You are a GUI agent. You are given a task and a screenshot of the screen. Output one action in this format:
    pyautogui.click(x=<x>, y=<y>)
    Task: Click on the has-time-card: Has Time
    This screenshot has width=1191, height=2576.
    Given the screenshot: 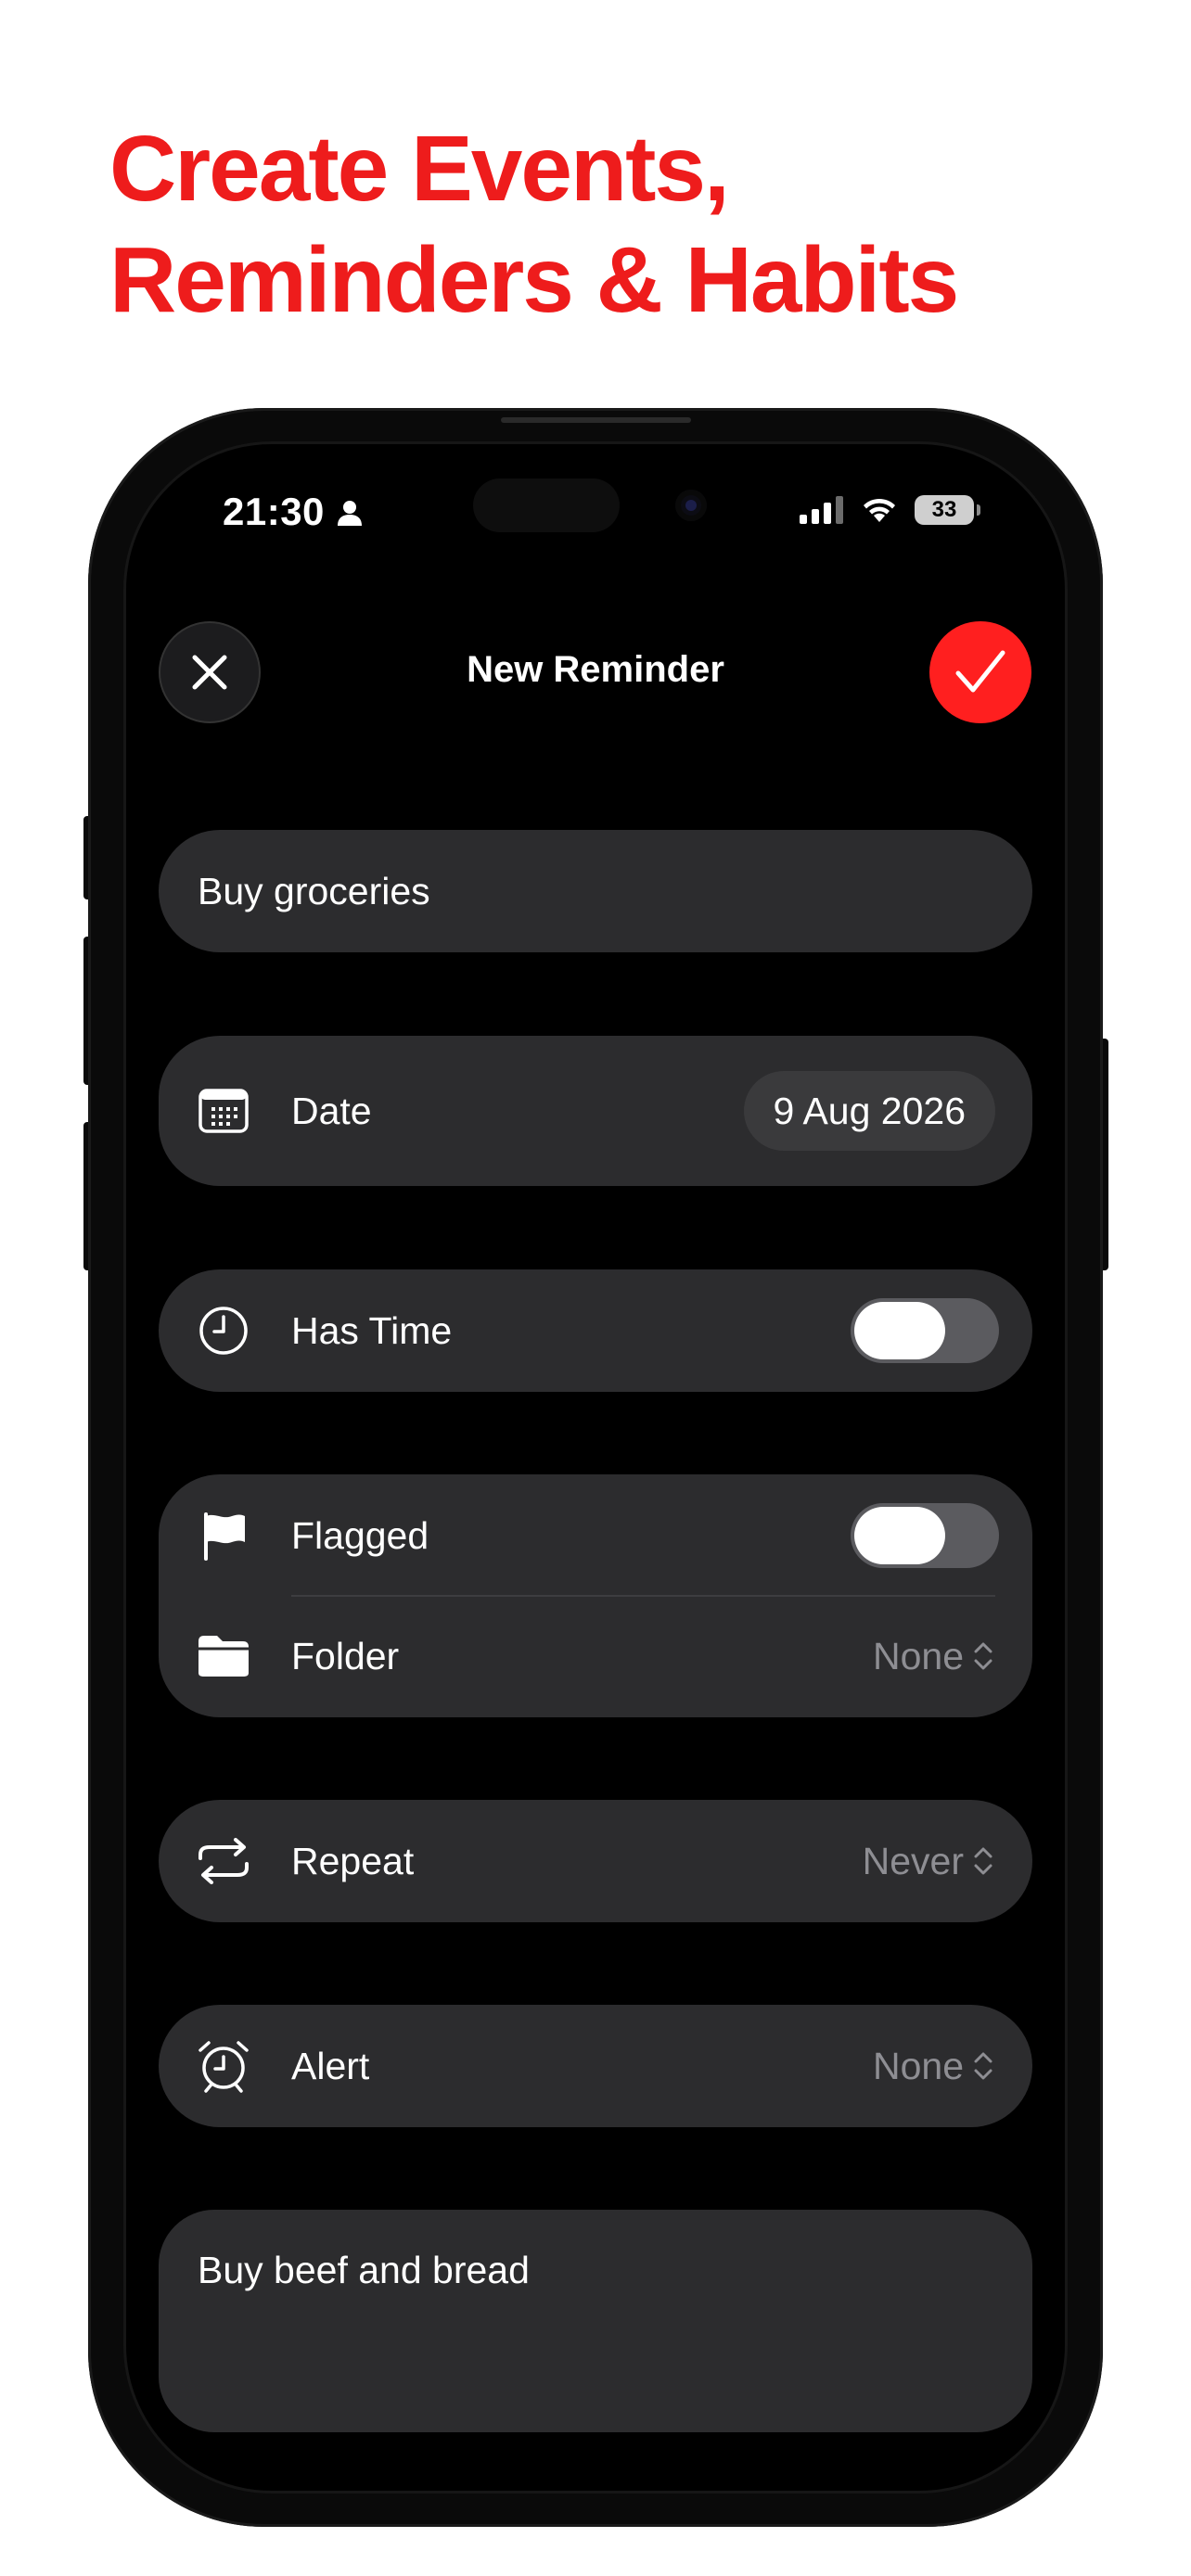 What is the action you would take?
    pyautogui.click(x=595, y=1330)
    